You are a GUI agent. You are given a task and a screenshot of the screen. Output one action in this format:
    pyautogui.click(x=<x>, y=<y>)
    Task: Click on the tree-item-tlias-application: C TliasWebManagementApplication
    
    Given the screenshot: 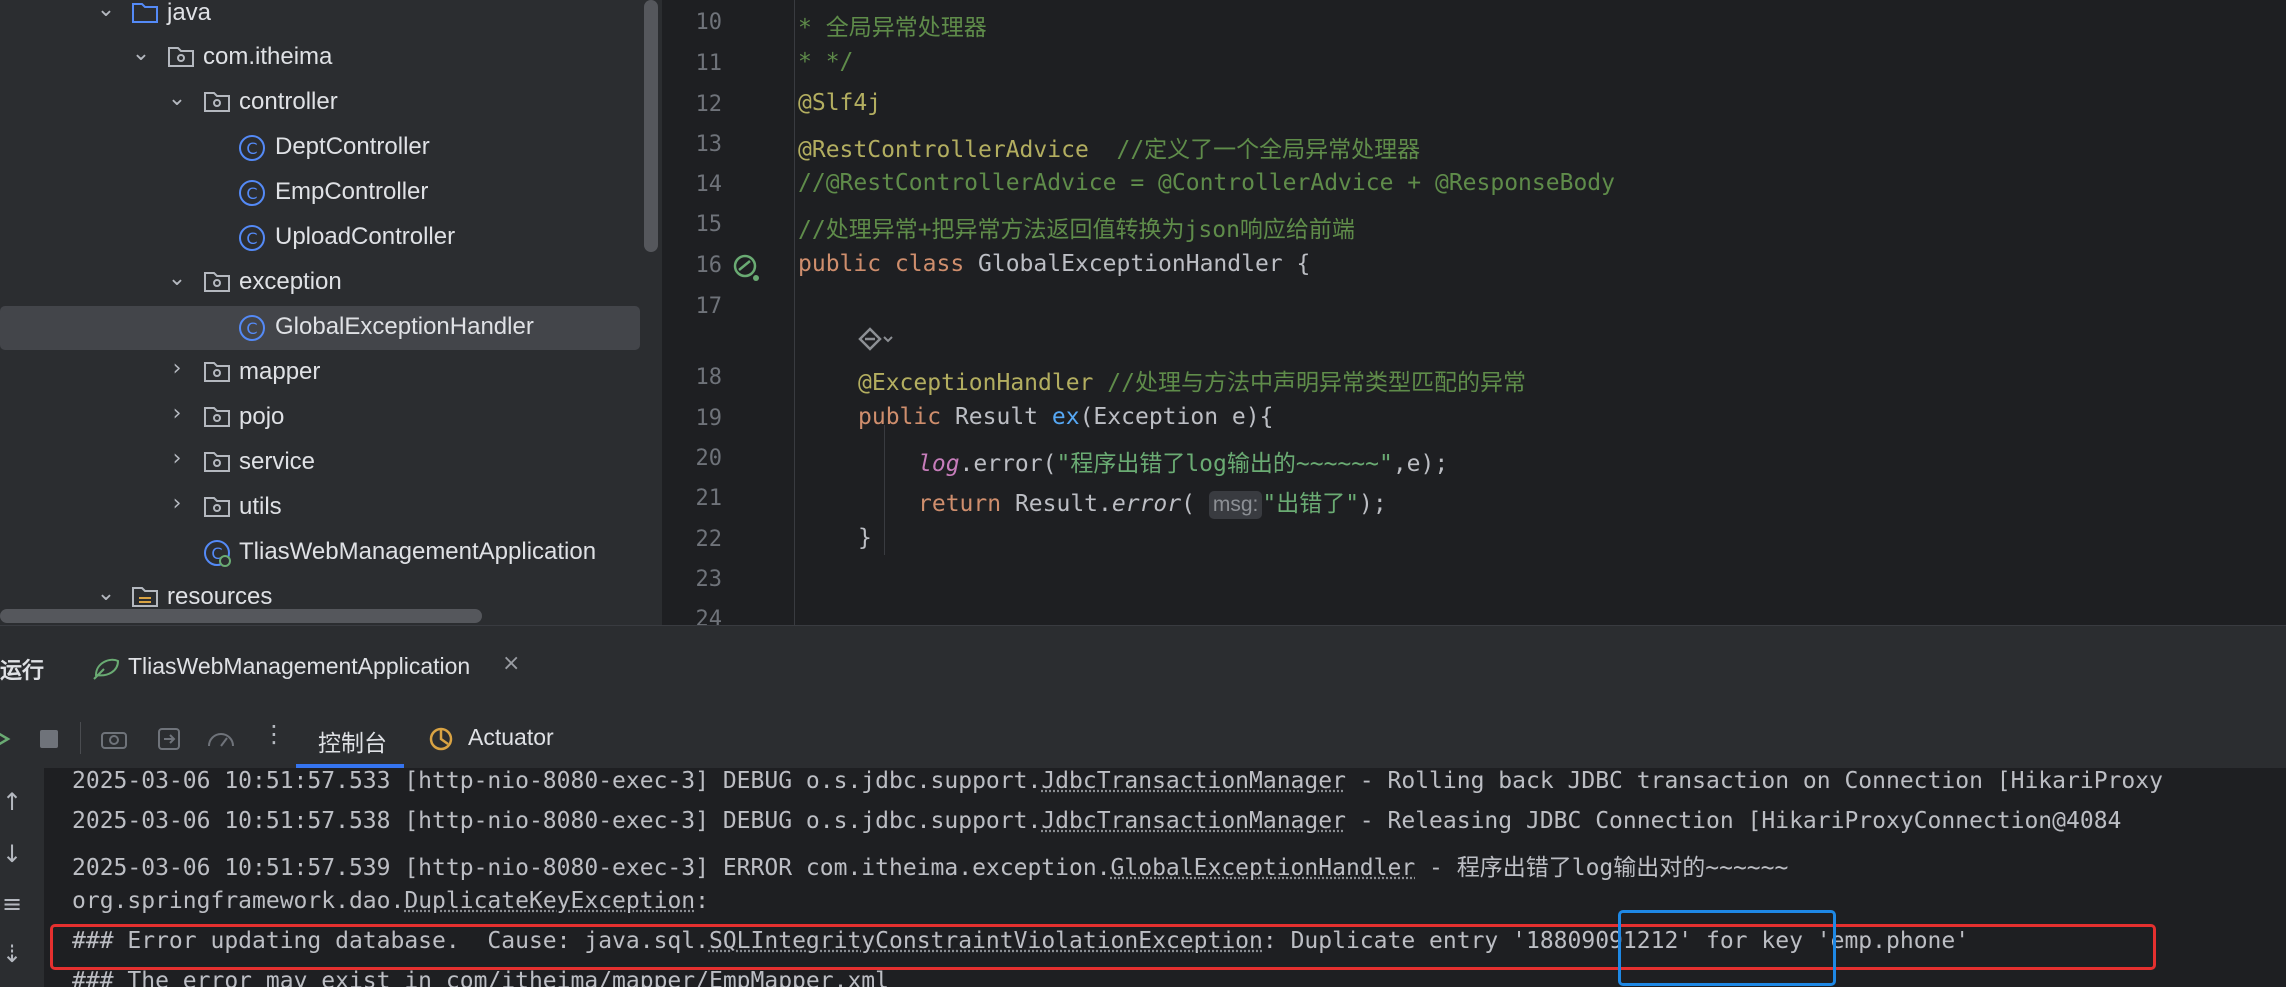 What is the action you would take?
    pyautogui.click(x=320, y=553)
    